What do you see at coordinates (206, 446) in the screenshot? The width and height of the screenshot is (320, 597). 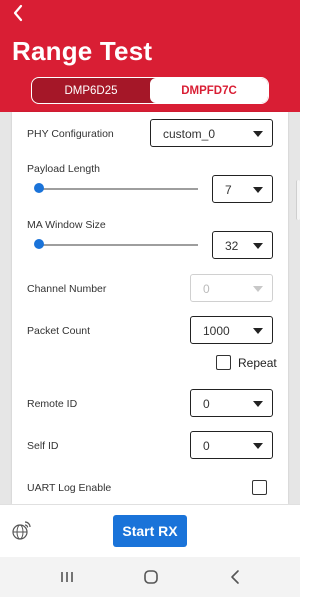 I see `self-id-value: 0` at bounding box center [206, 446].